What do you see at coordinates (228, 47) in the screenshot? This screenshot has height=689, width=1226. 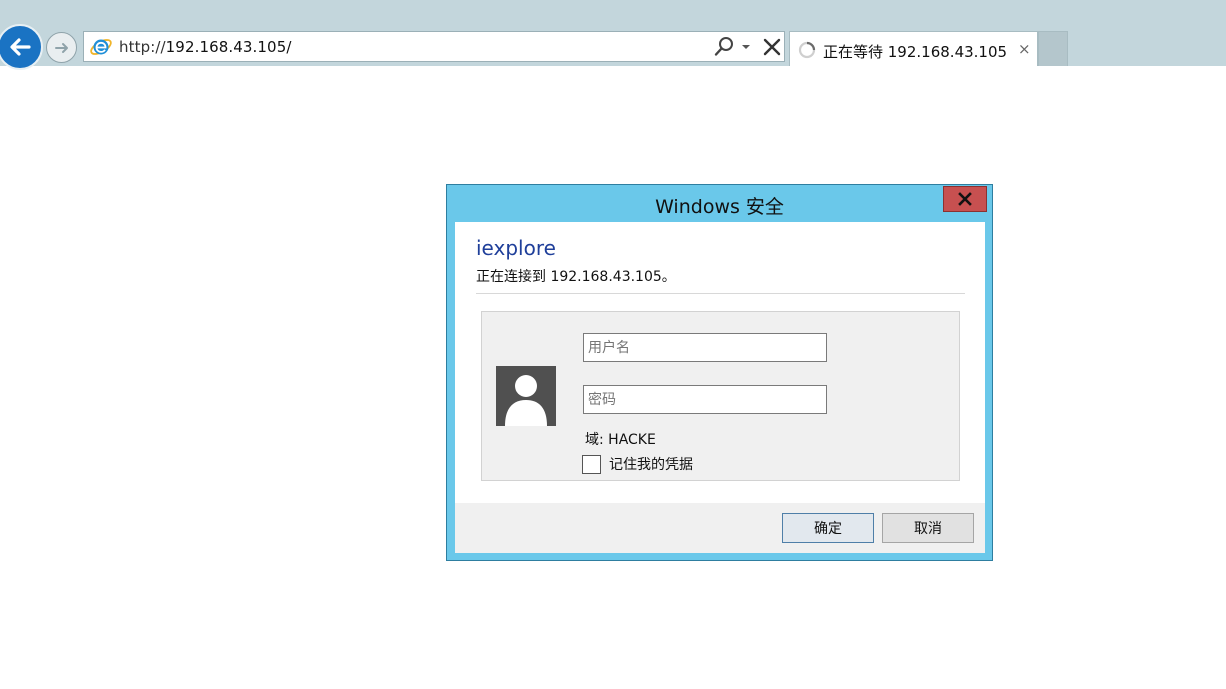 I see `url-host: 192.168.43.105/` at bounding box center [228, 47].